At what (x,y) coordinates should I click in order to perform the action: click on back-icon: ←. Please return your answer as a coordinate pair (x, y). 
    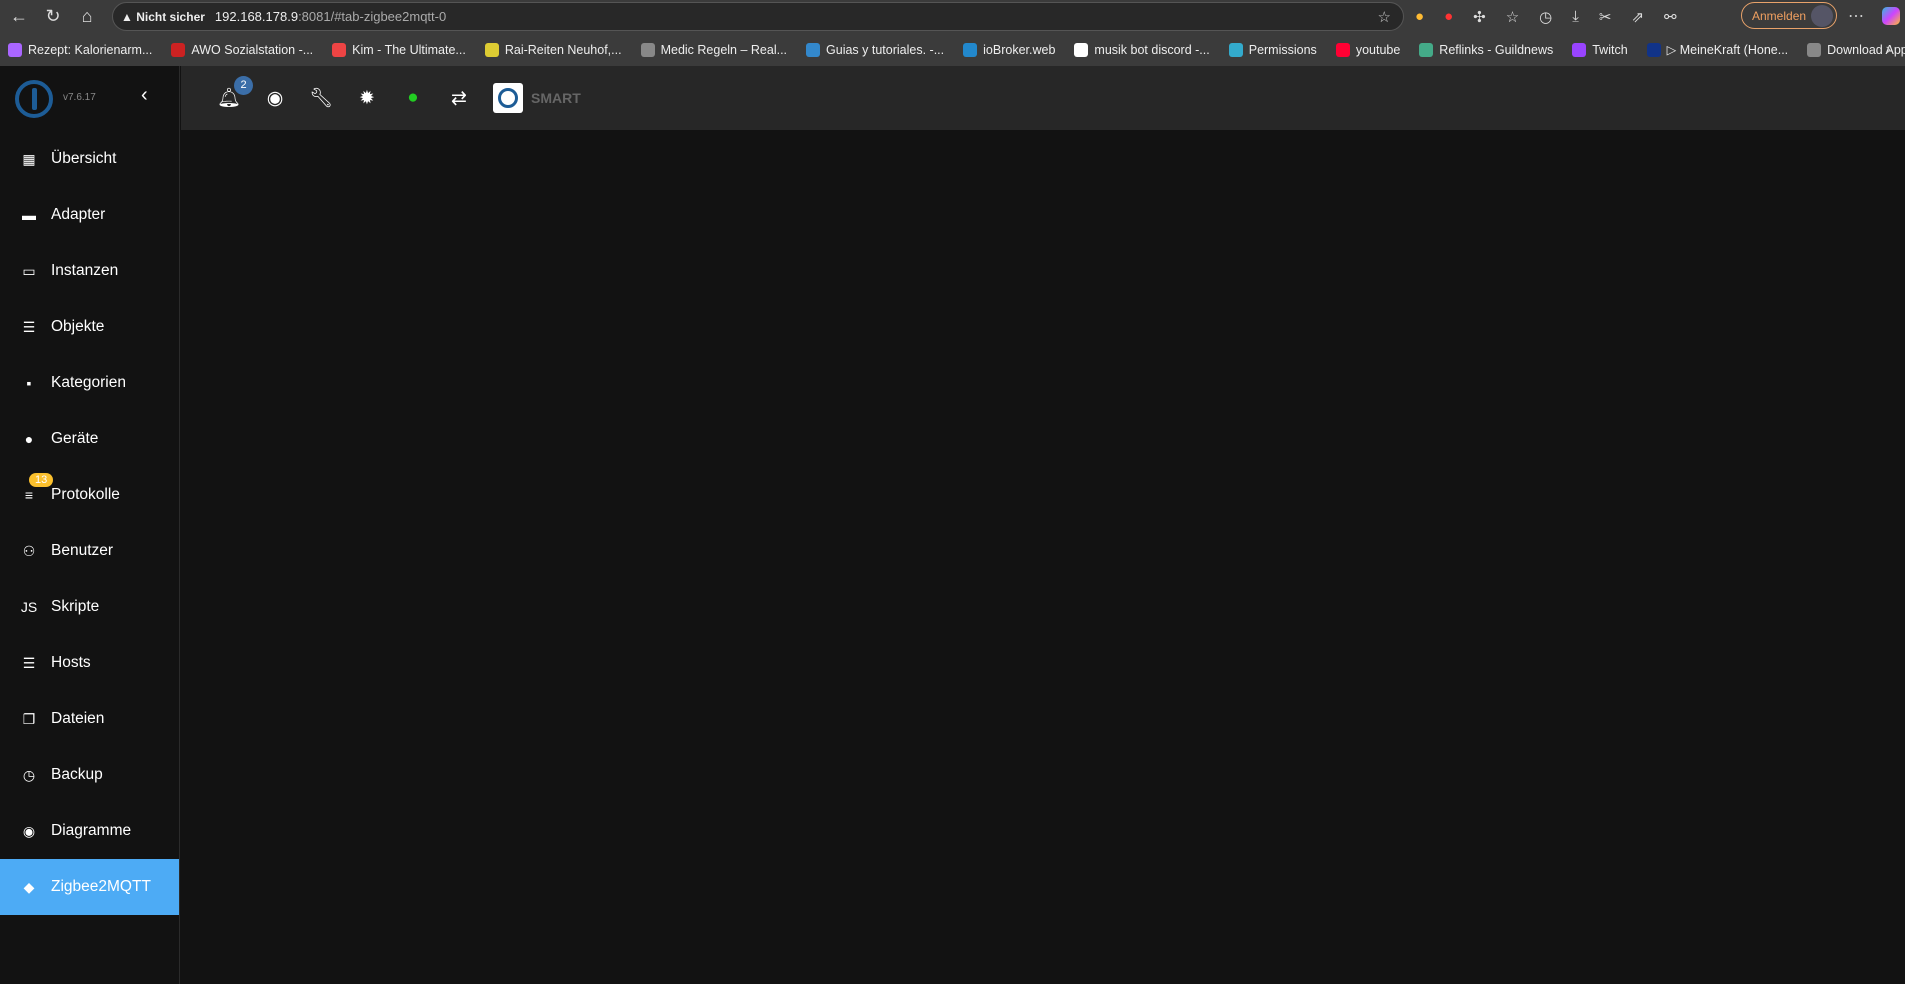
    Looking at the image, I should click on (19, 16).